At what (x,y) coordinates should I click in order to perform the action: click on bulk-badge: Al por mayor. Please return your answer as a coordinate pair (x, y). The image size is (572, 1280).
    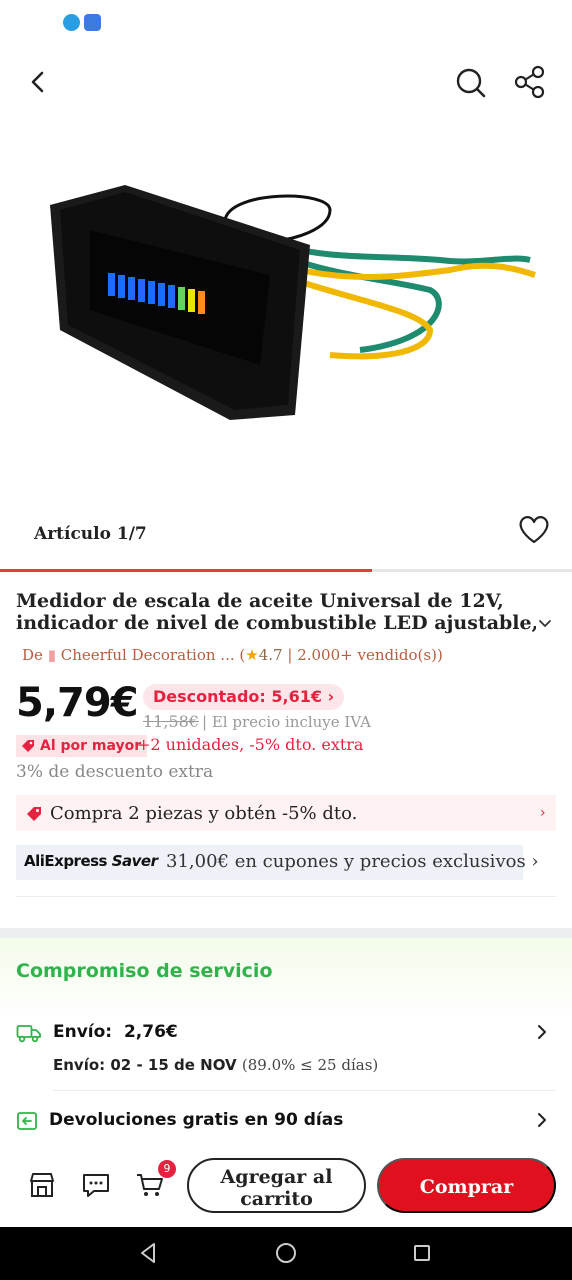
    Looking at the image, I should click on (82, 746).